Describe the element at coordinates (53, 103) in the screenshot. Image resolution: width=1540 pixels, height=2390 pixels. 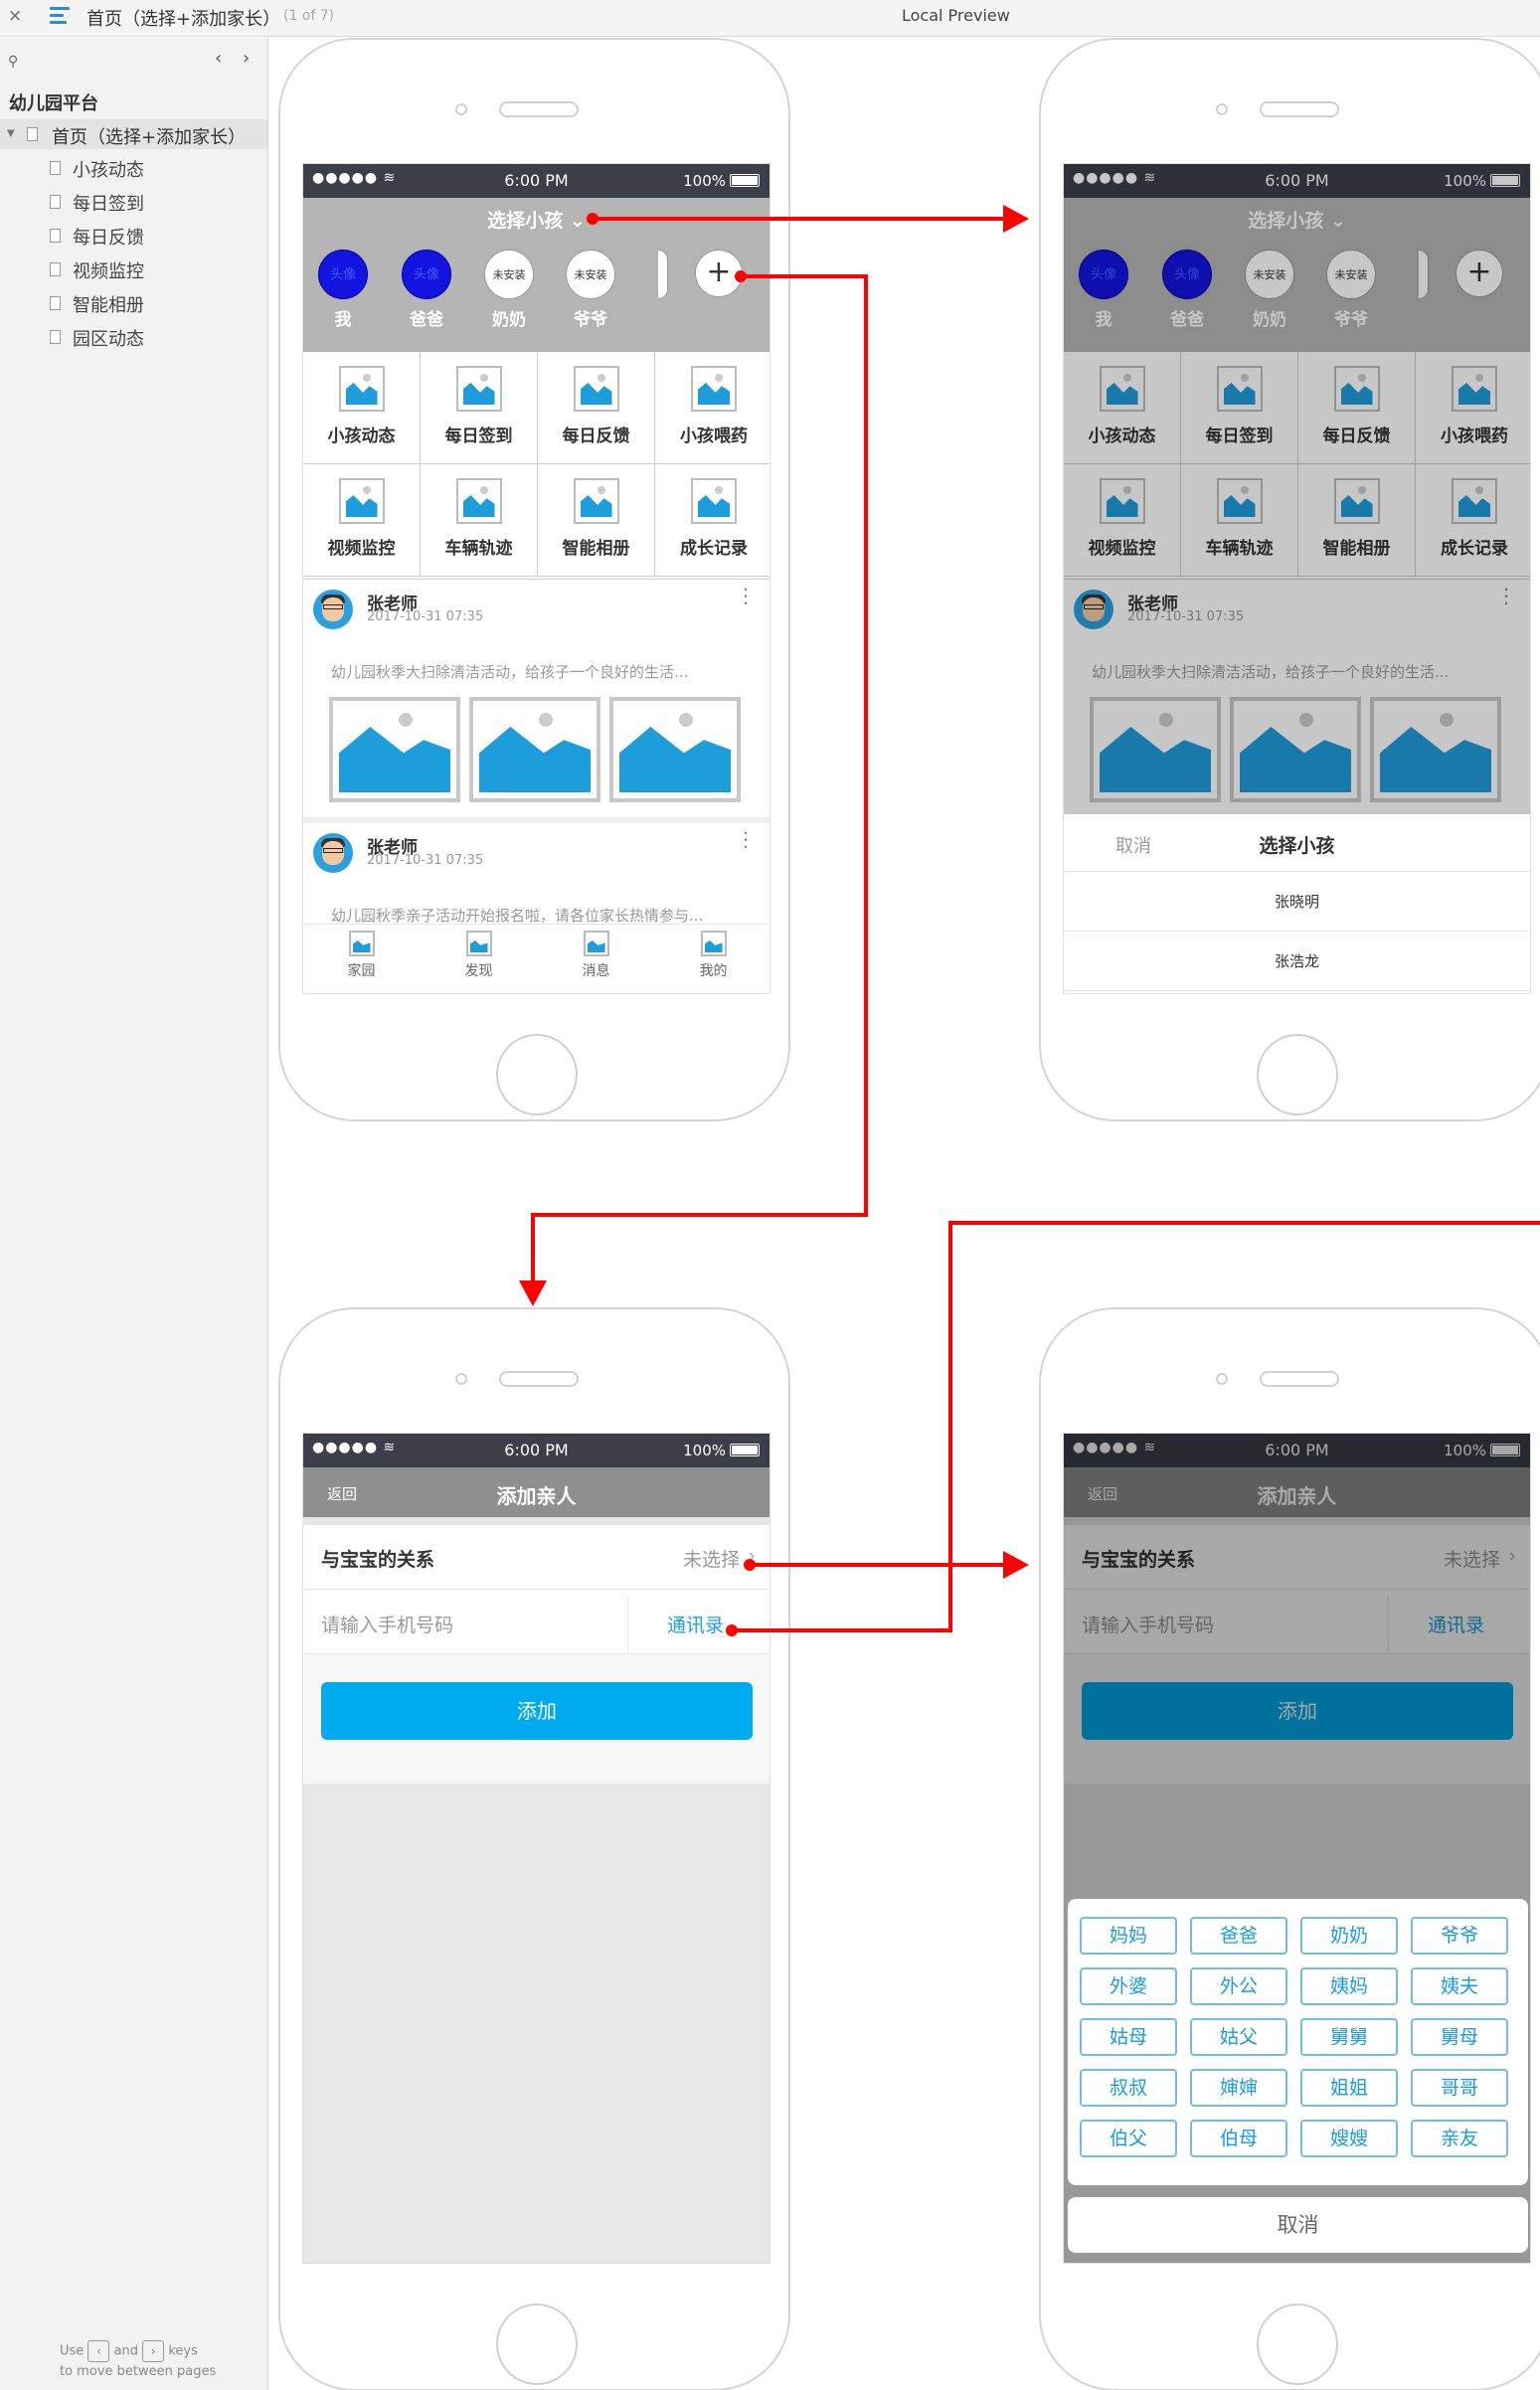
I see `project-title: 幼儿园平台` at that location.